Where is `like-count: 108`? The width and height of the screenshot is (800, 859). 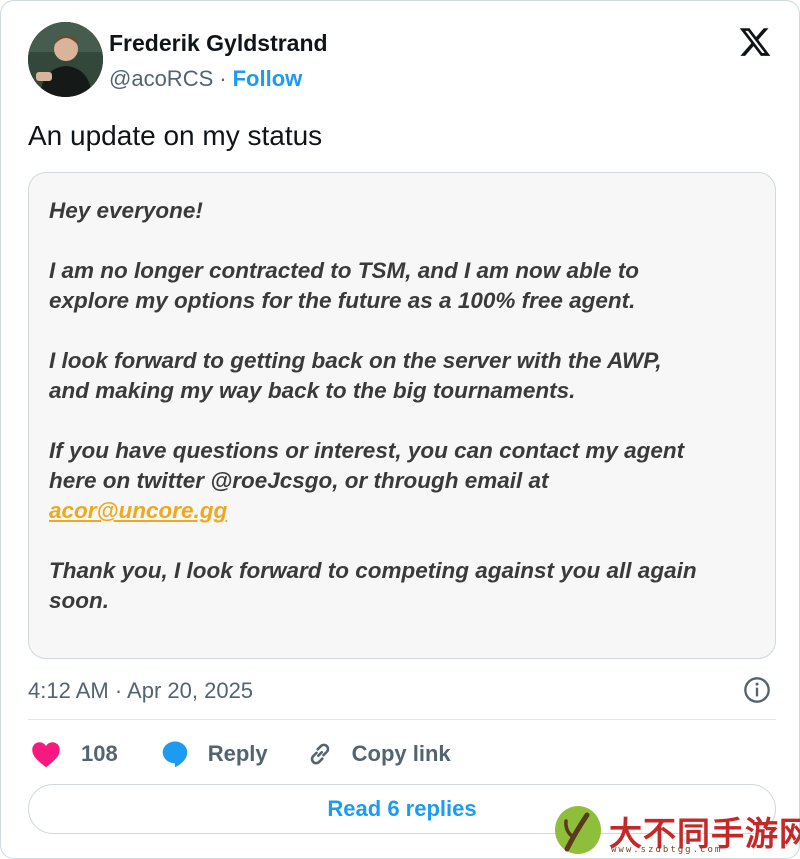
like-count: 108 is located at coordinates (99, 753).